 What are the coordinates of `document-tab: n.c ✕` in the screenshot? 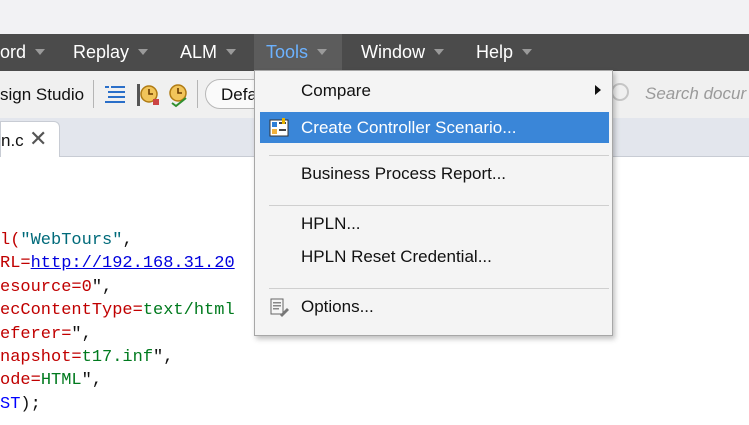 It's located at (30, 139).